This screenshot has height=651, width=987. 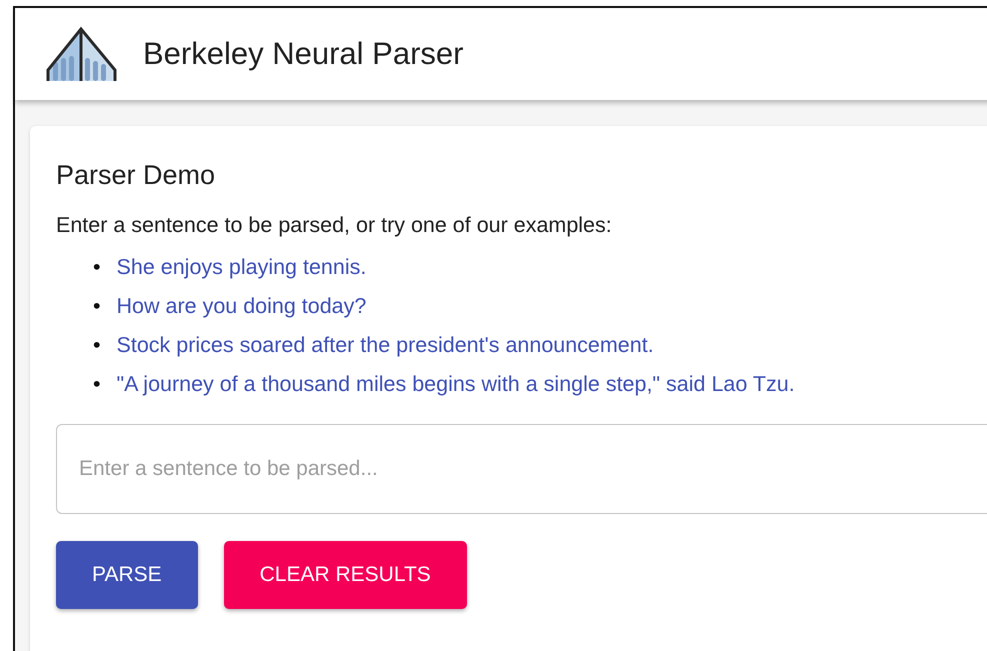 I want to click on intro-text: Enter a sentence to be parsed, or try one of our examples:, so click(x=334, y=225).